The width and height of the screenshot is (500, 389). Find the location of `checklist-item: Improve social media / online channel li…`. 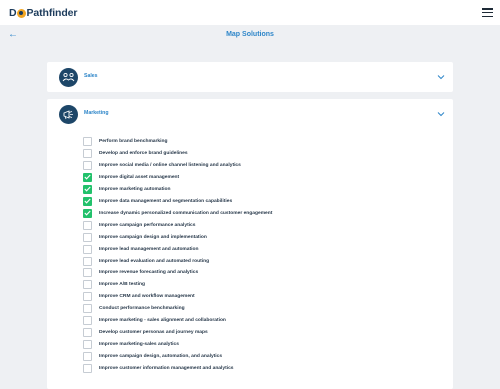

checklist-item: Improve social media / online channel li… is located at coordinates (243, 165).